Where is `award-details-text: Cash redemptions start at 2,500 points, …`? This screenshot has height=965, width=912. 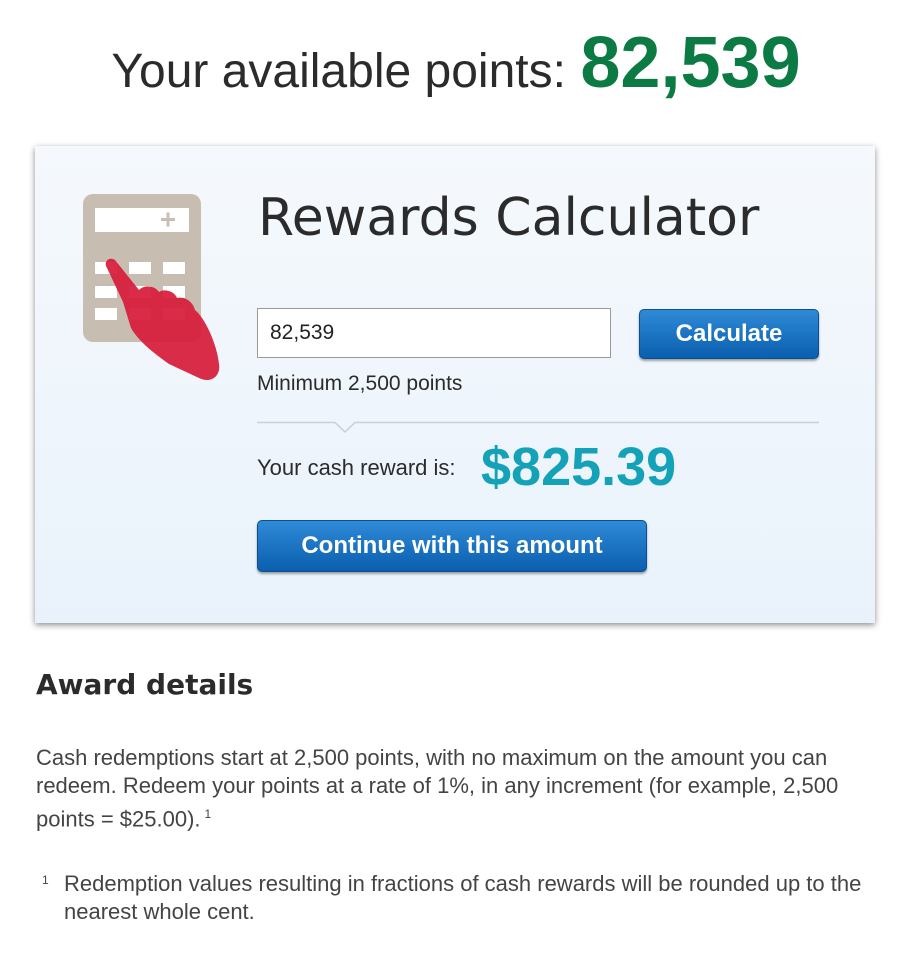
award-details-text: Cash redemptions start at 2,500 points, … is located at coordinates (437, 788).